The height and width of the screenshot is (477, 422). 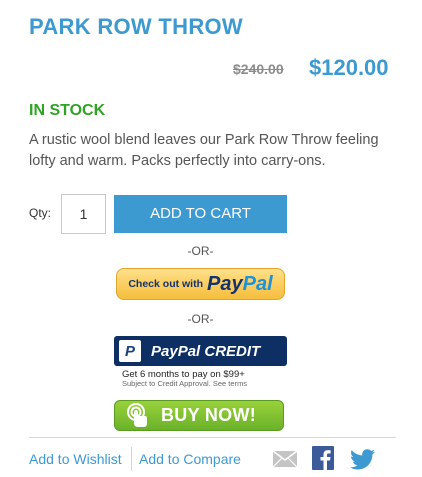 I want to click on link-separator, so click(x=131, y=459).